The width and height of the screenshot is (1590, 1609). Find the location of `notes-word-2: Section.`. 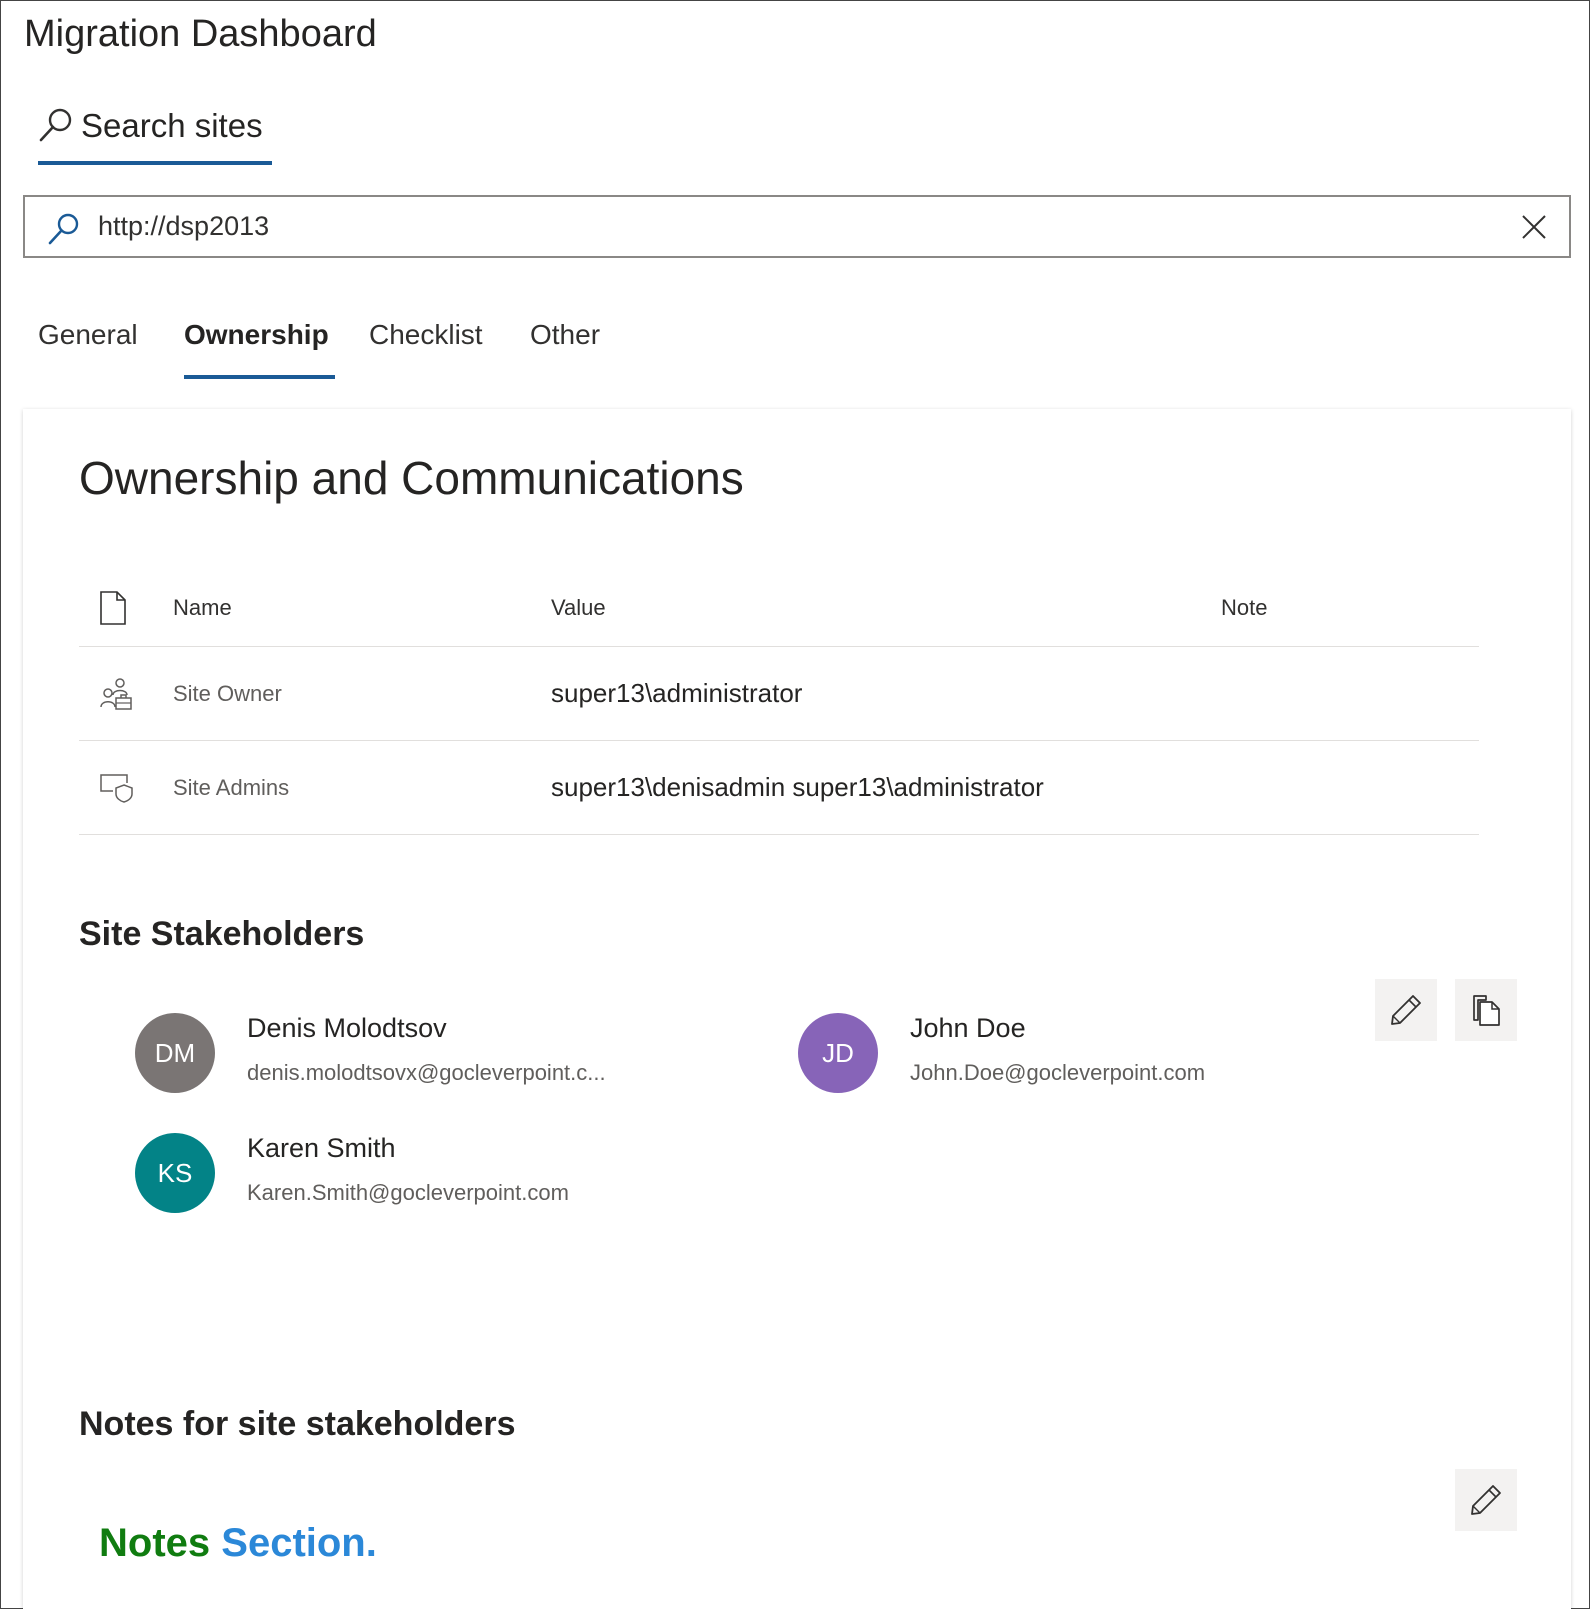

notes-word-2: Section. is located at coordinates (299, 1543).